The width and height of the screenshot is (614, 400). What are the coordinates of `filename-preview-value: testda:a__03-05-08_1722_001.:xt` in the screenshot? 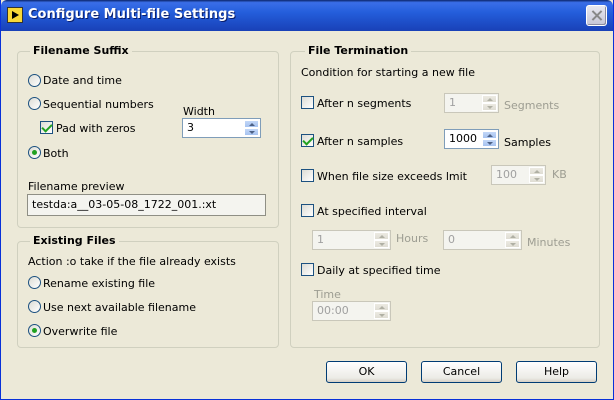 It's located at (124, 204).